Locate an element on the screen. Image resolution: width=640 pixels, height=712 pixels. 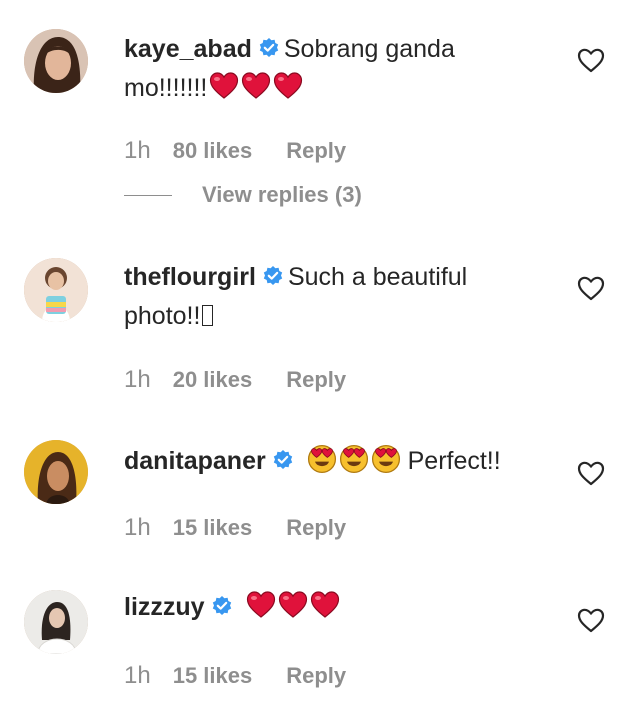
username: danitapaner is located at coordinates (195, 461).